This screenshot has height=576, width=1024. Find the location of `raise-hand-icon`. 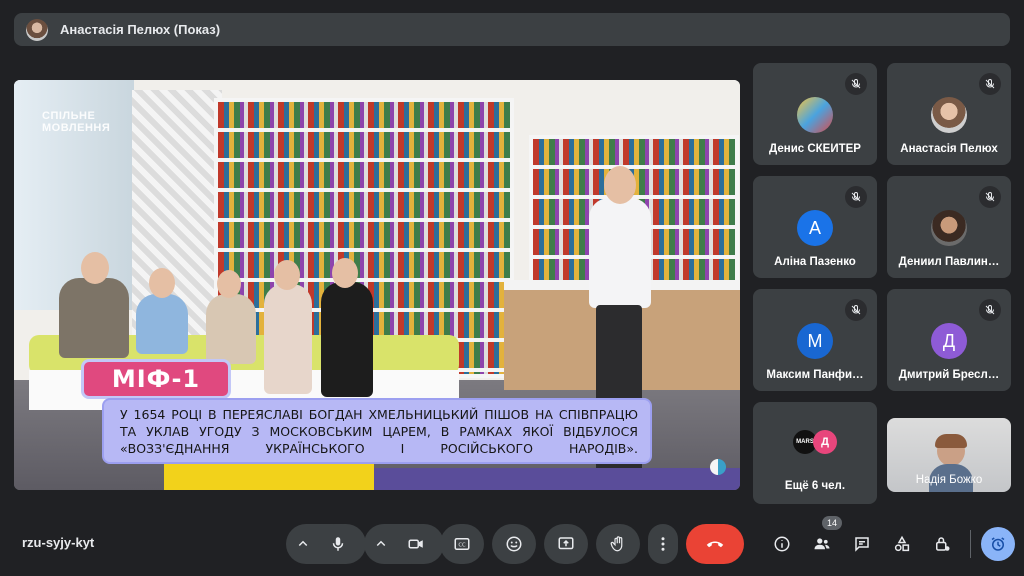

raise-hand-icon is located at coordinates (616, 544).